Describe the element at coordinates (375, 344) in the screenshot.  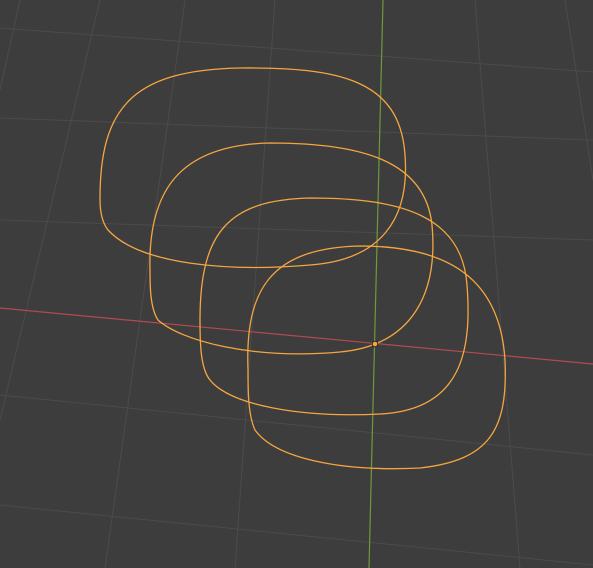
I see `object-origin-point` at that location.